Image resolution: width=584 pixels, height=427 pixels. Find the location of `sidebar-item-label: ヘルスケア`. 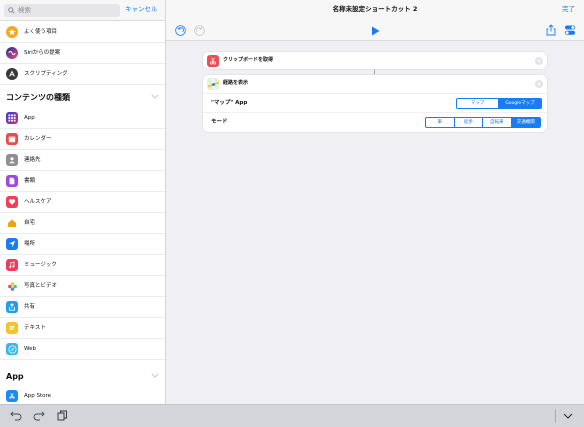

sidebar-item-label: ヘルスケア is located at coordinates (38, 202).